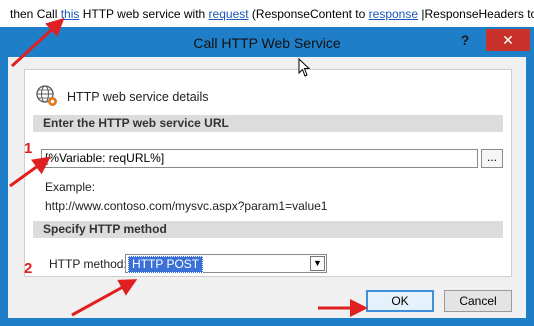  I want to click on details-heading: HTTP web service details, so click(138, 97).